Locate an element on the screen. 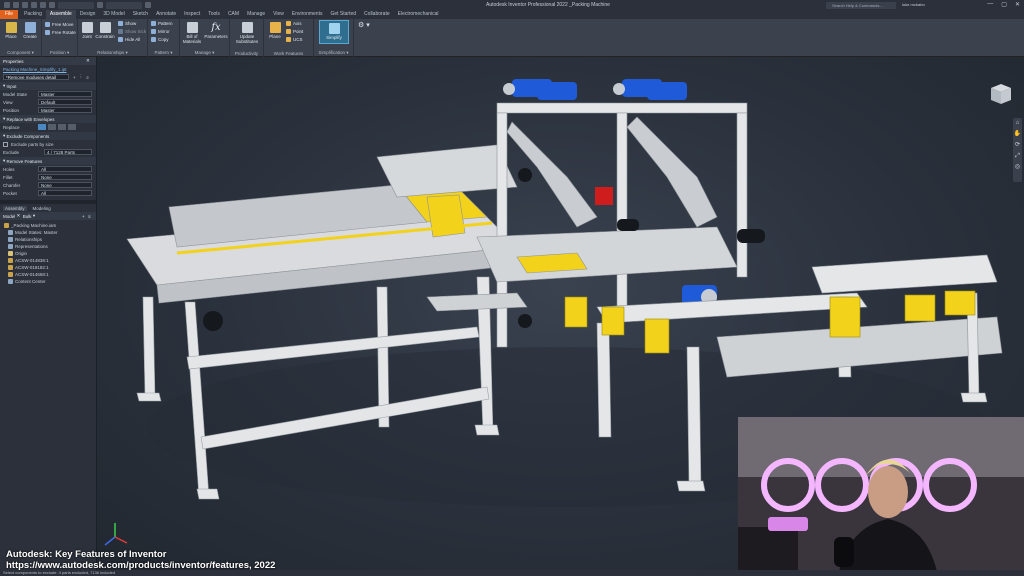  user-account: luke.mcbabo is located at coordinates (913, 4).